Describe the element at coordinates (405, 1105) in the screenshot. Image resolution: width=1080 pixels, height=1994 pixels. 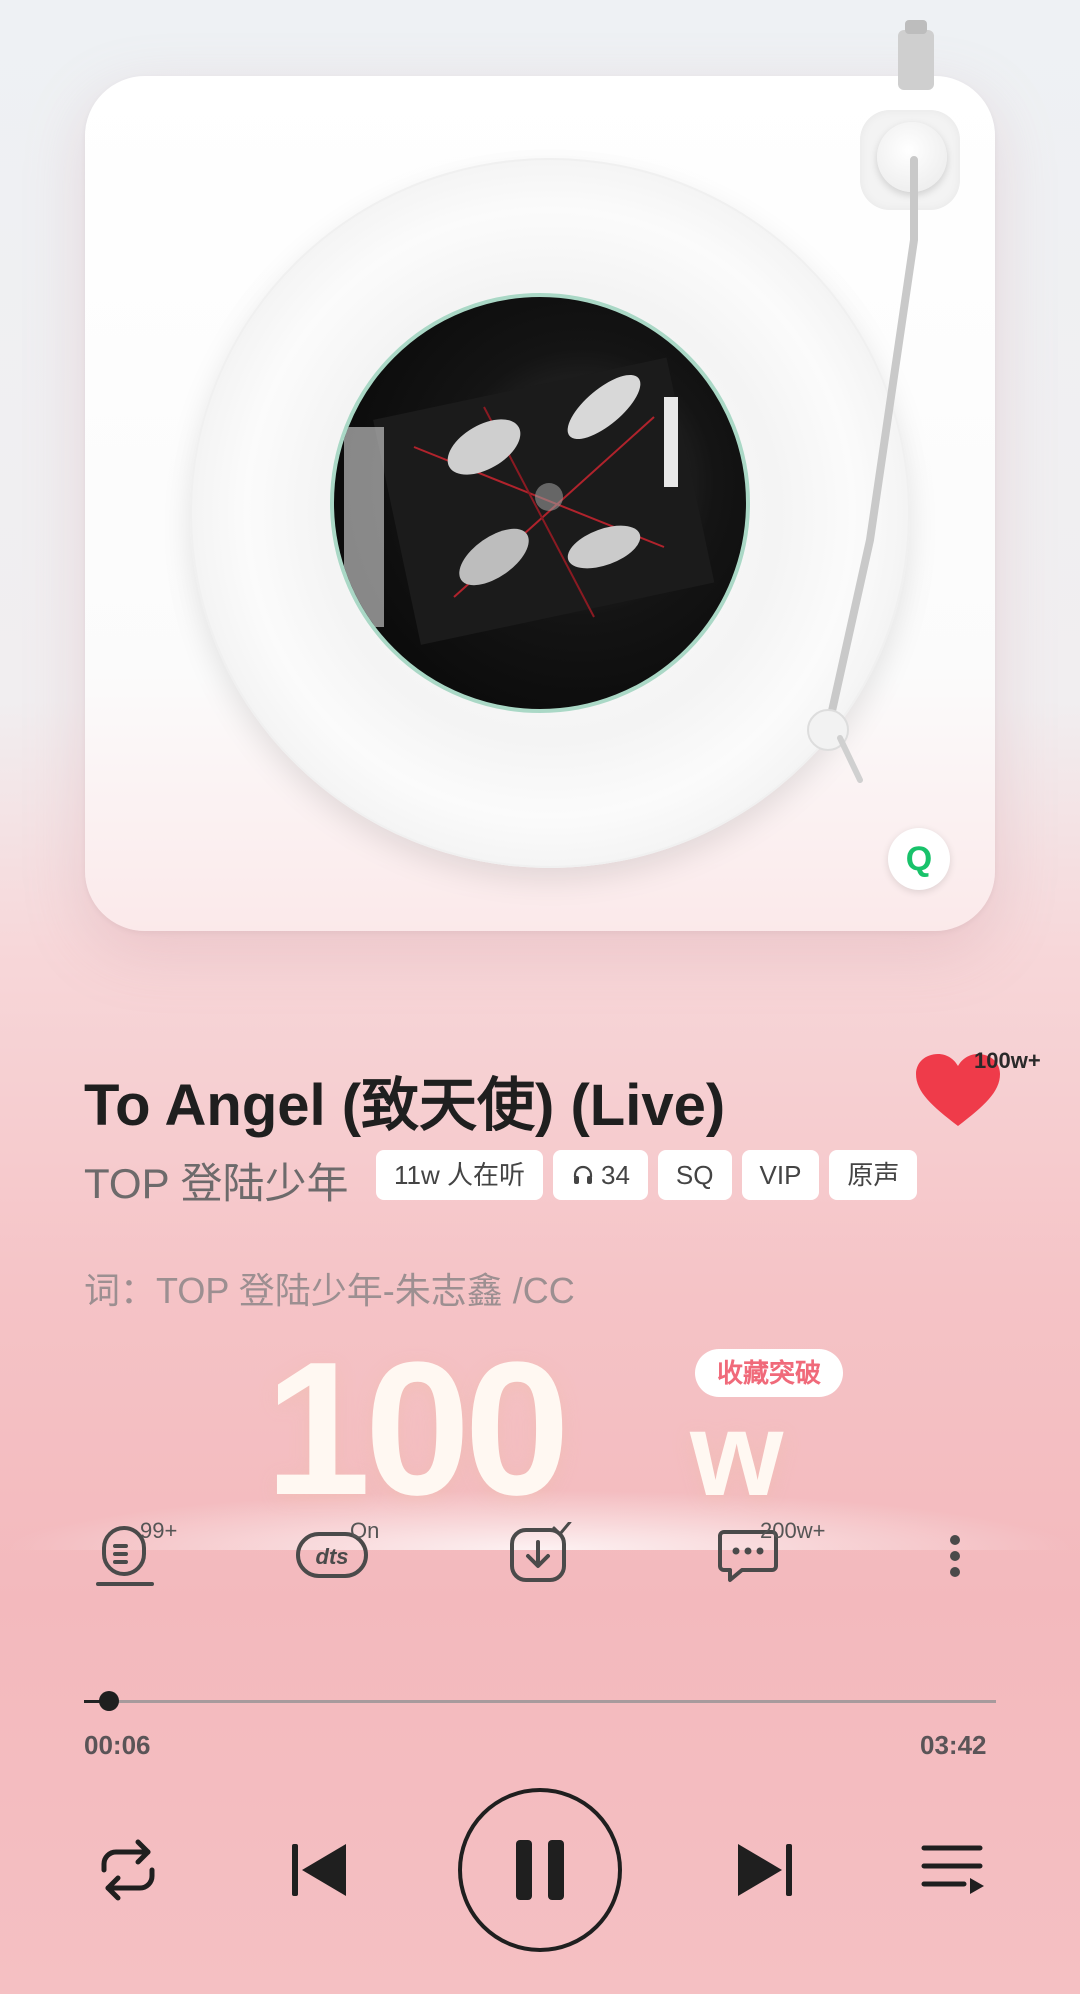
I see `song-title: To Angel (致天使) (Live)` at that location.